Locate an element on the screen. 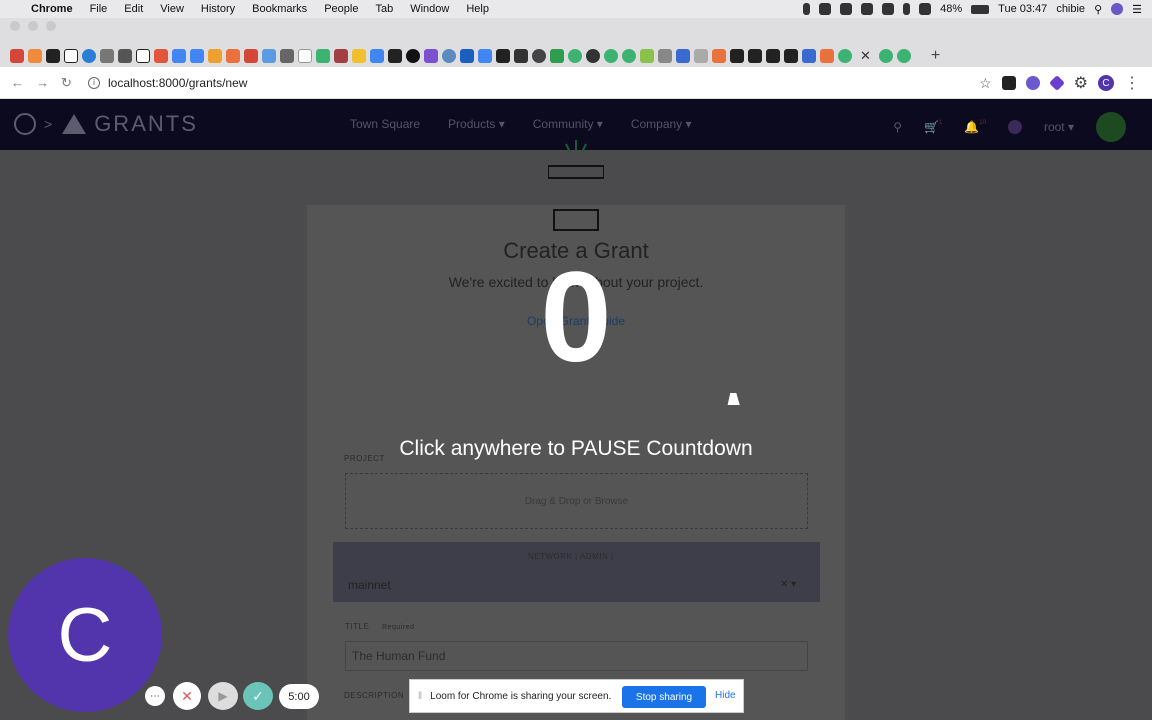  diamond-ext-icon is located at coordinates (1056, 83).